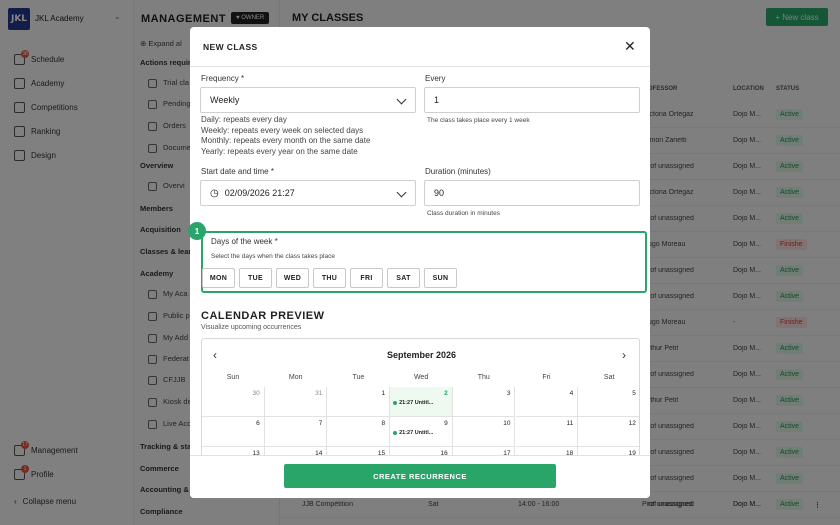 The height and width of the screenshot is (525, 840). What do you see at coordinates (359, 451) in the screenshot?
I see `calendar-day: 15` at bounding box center [359, 451].